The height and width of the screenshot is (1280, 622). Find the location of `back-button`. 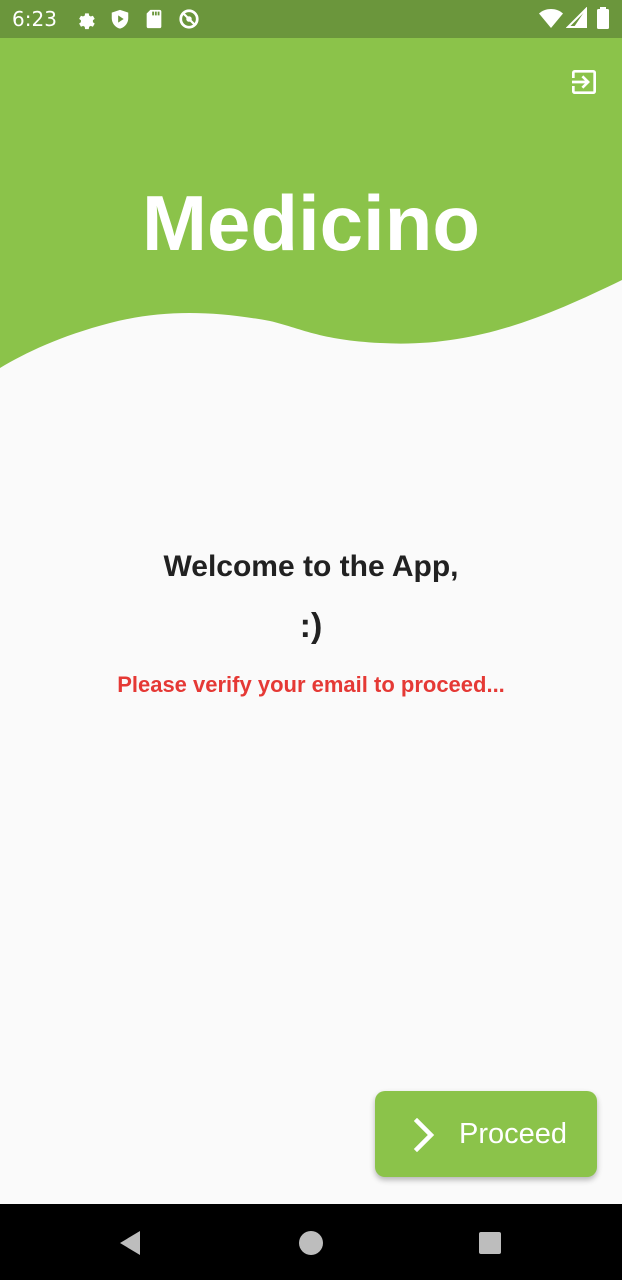

back-button is located at coordinates (130, 1243).